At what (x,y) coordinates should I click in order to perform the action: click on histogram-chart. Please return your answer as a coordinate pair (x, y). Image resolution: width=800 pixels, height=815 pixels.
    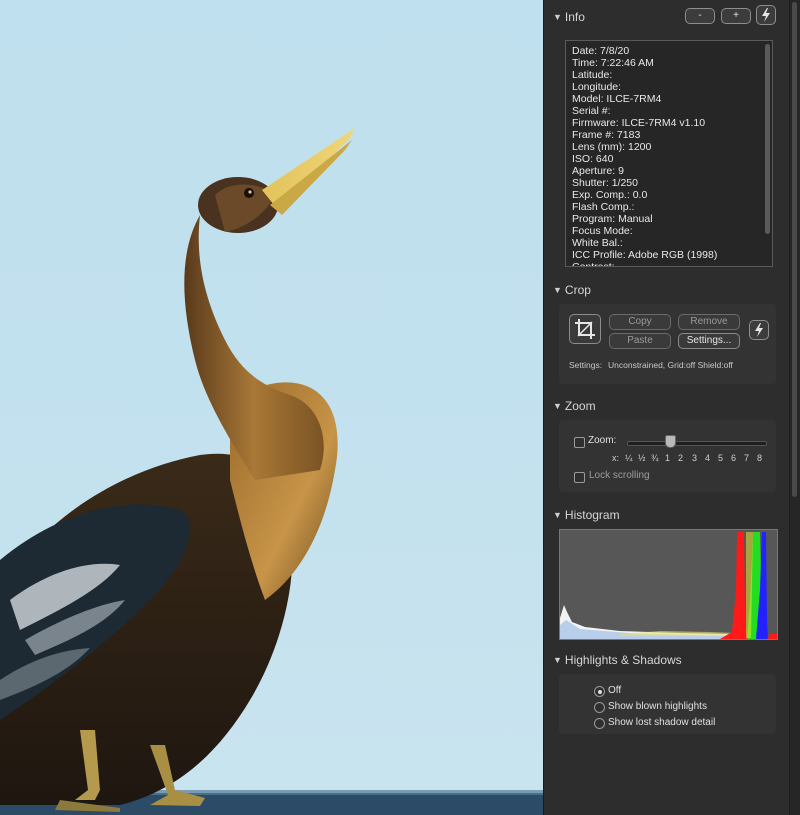
    Looking at the image, I should click on (668, 584).